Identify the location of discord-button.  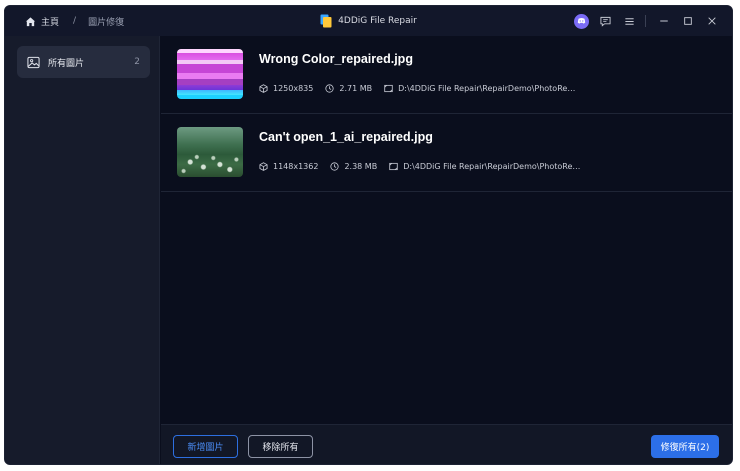
(581, 21).